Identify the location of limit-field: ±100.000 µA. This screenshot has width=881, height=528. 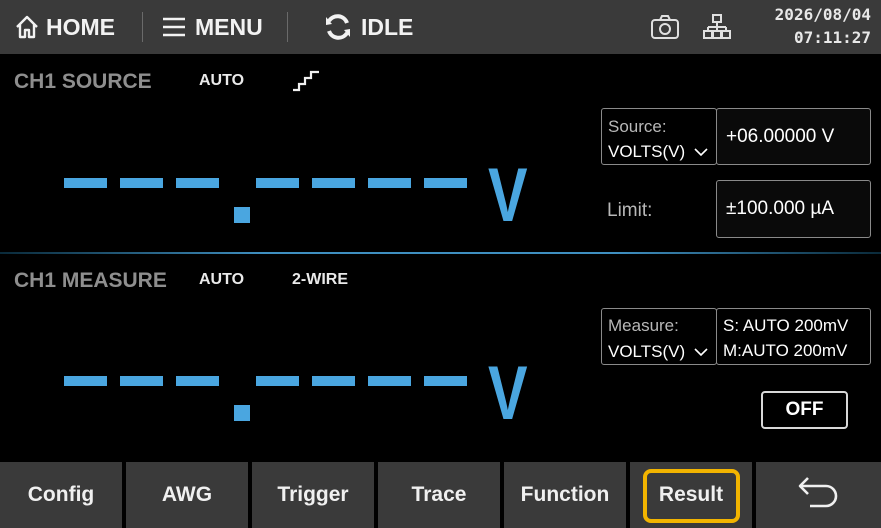
(793, 209).